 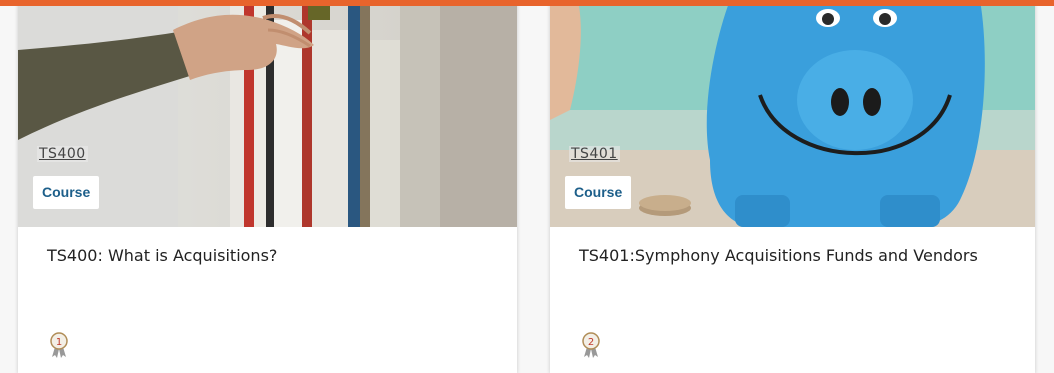 What do you see at coordinates (594, 154) in the screenshot?
I see `course-code-link: TS401` at bounding box center [594, 154].